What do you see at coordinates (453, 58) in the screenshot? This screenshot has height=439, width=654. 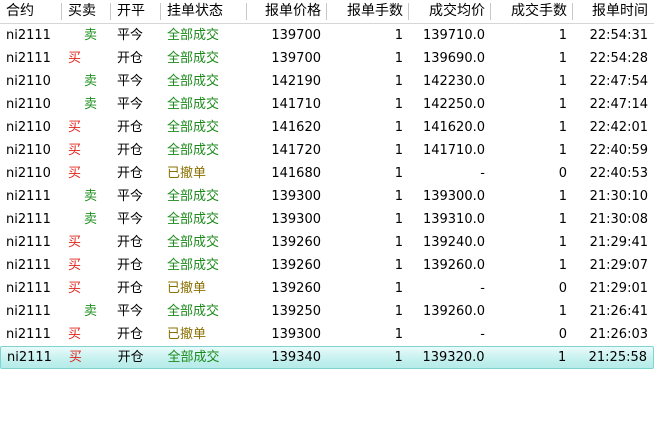 I see `cell-avg-price: 139690.0` at bounding box center [453, 58].